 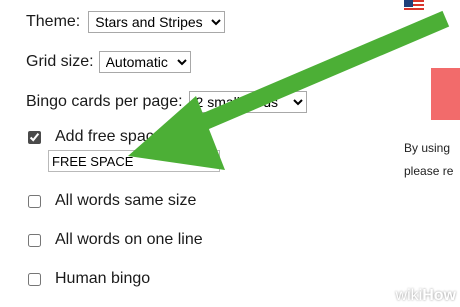 I want to click on human-bingo-row: Human bingo, so click(x=89, y=279).